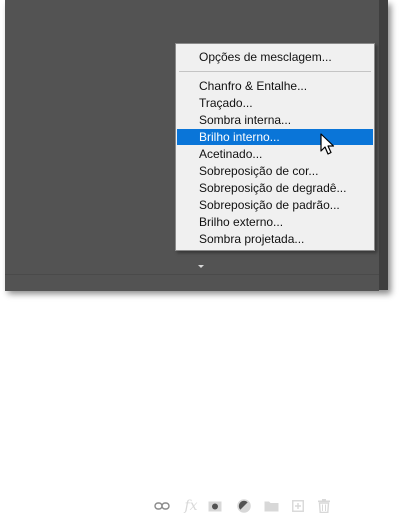 This screenshot has height=514, width=400. I want to click on mouse-cursor-icon, so click(328, 145).